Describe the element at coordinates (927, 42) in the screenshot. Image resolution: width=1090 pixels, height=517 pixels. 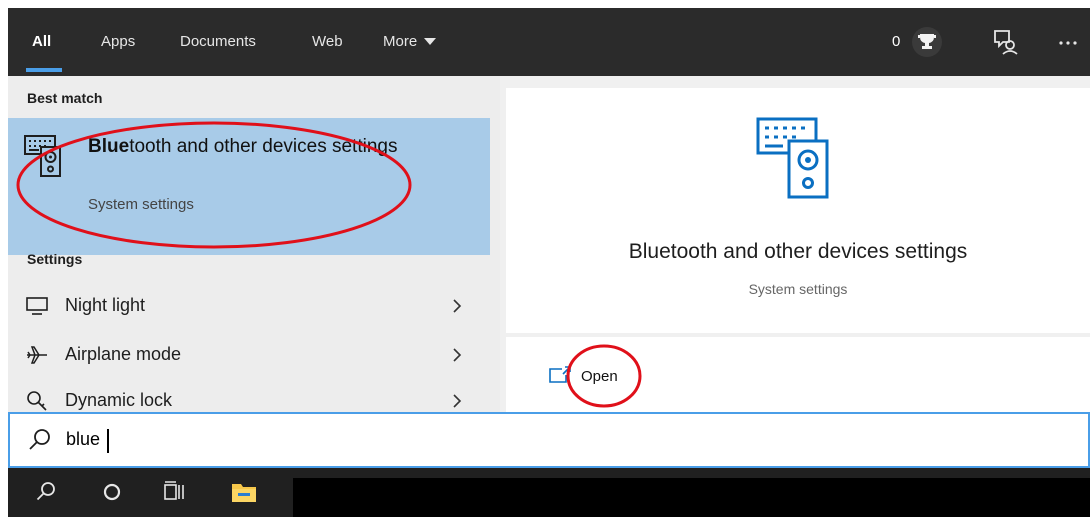
I see `trophy-icon` at that location.